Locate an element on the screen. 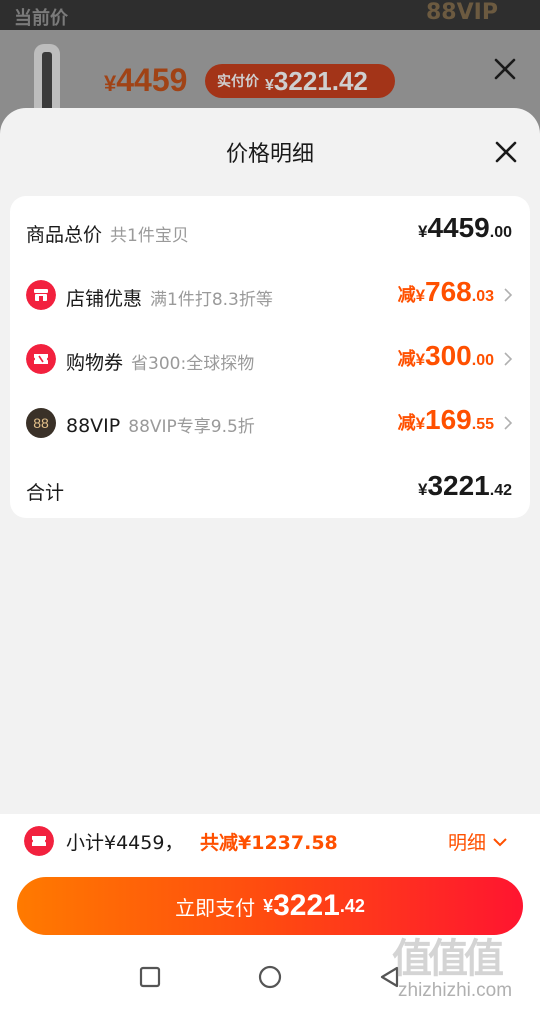  total-price-sub: 共1件宝贝 is located at coordinates (149, 236).